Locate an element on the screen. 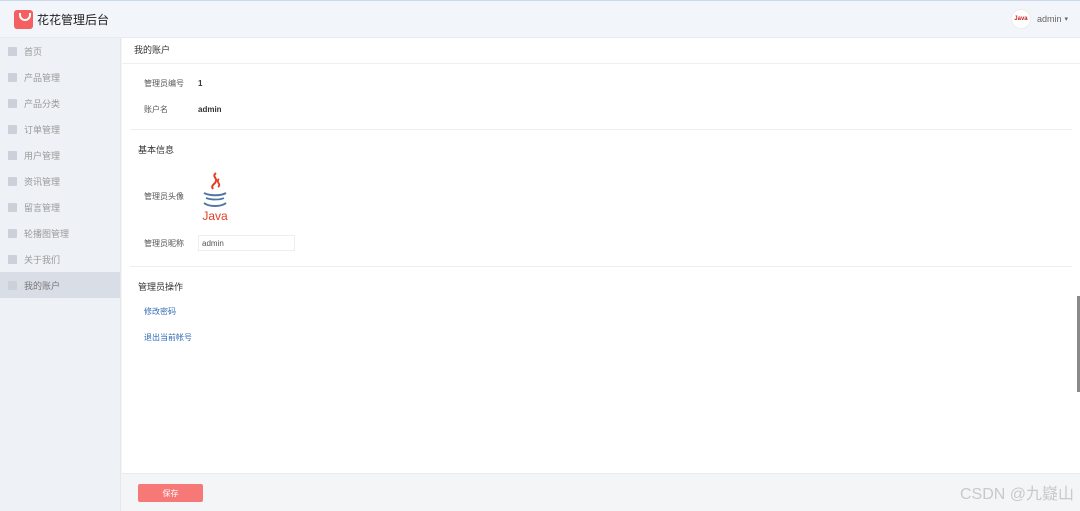 This screenshot has width=1080, height=511. account-name-row: 账户名 admin is located at coordinates (183, 109).